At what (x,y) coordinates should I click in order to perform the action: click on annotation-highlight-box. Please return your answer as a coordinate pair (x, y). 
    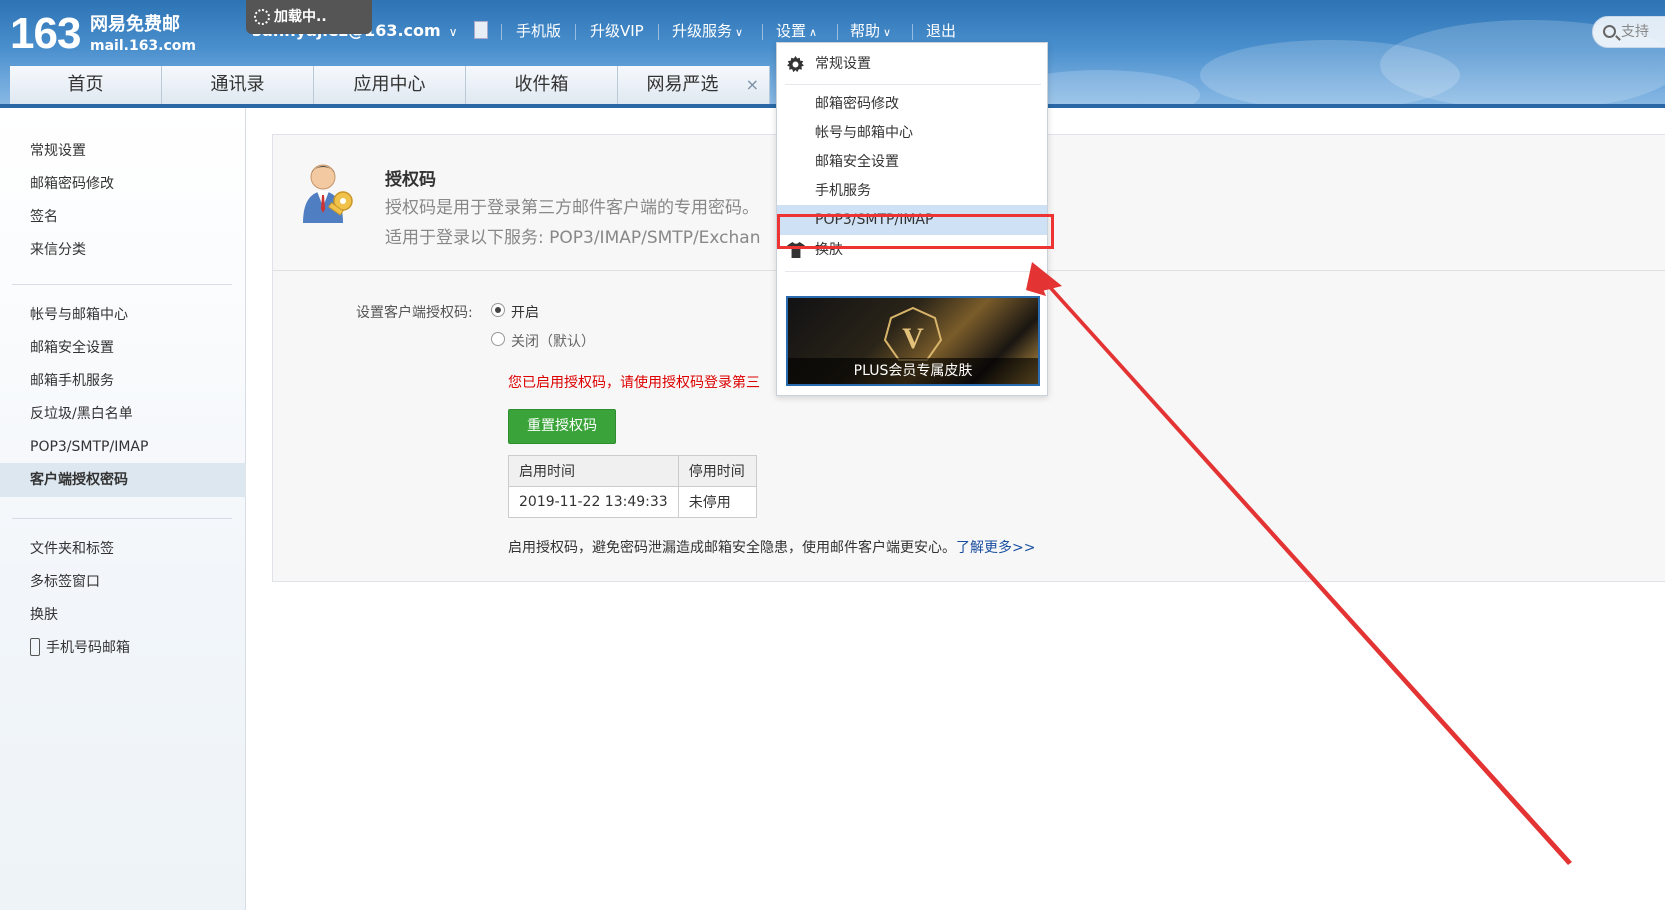
    Looking at the image, I should click on (915, 231).